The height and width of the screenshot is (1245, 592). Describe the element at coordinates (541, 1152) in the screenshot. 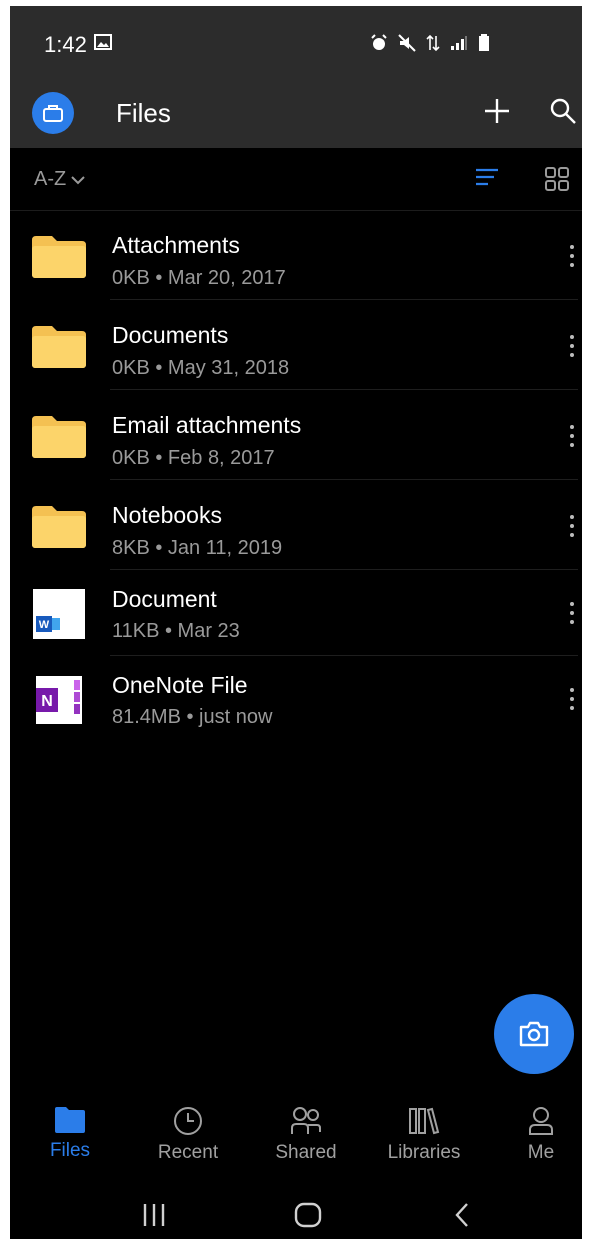

I see `nav-label: Me` at that location.